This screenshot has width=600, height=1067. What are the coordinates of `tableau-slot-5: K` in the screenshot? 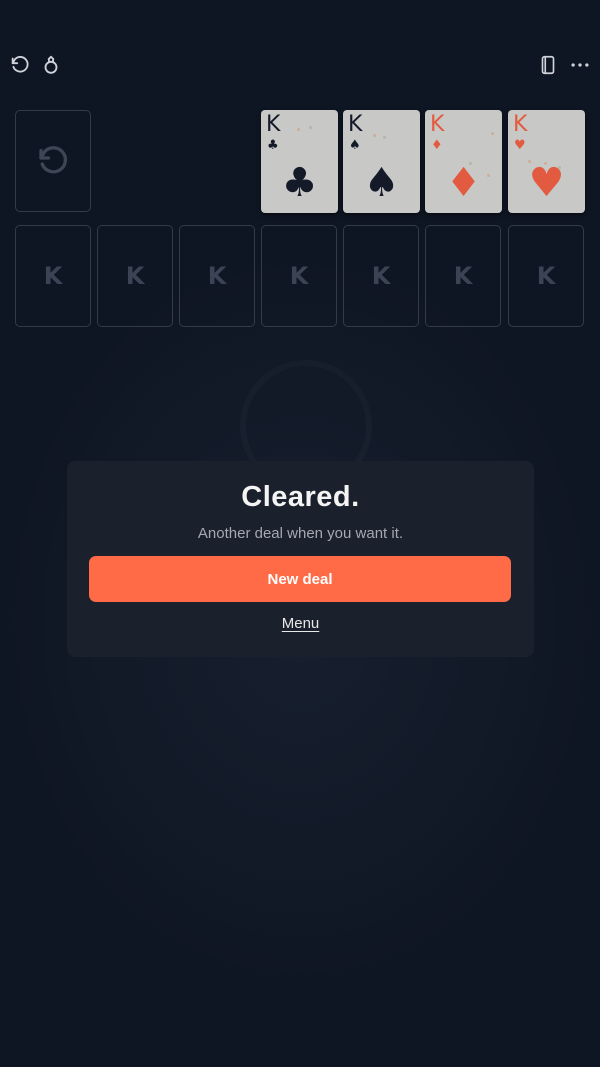 It's located at (381, 276).